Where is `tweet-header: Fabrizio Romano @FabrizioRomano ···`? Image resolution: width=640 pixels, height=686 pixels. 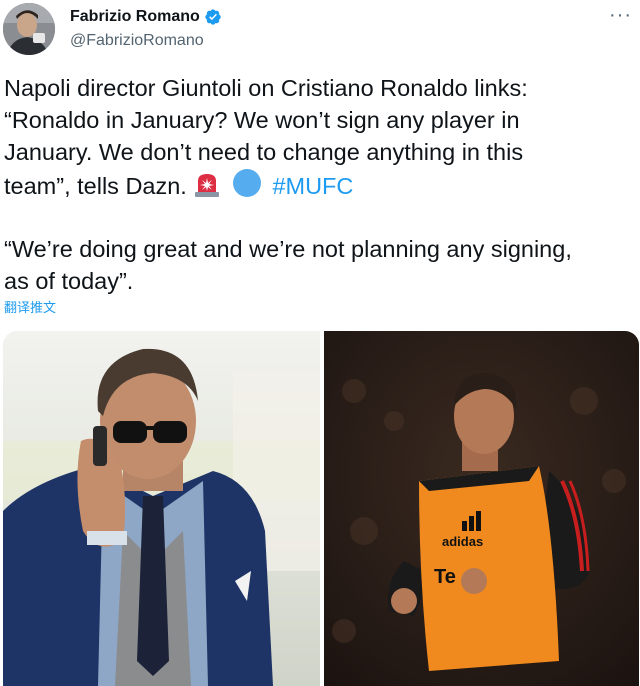
tweet-header: Fabrizio Romano @FabrizioRomano ··· is located at coordinates (320, 30).